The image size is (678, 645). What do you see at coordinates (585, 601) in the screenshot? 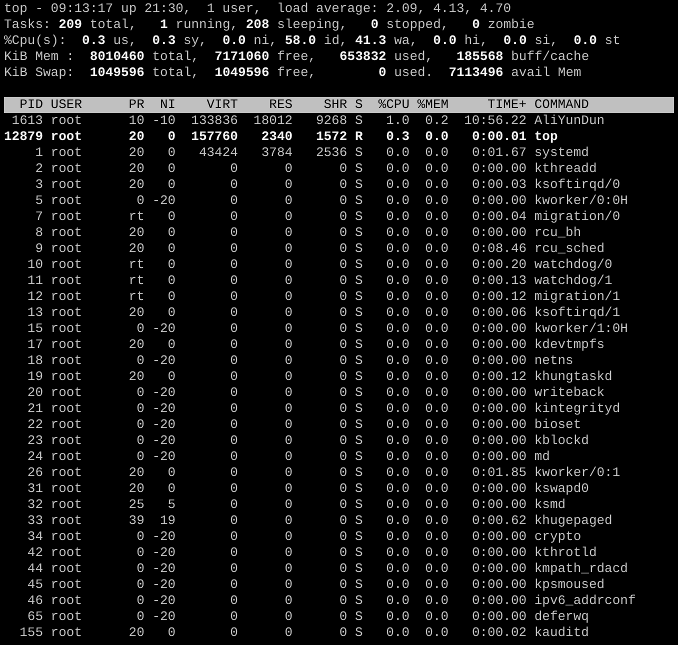
I see `table-cell: ipv6_addrconf` at bounding box center [585, 601].